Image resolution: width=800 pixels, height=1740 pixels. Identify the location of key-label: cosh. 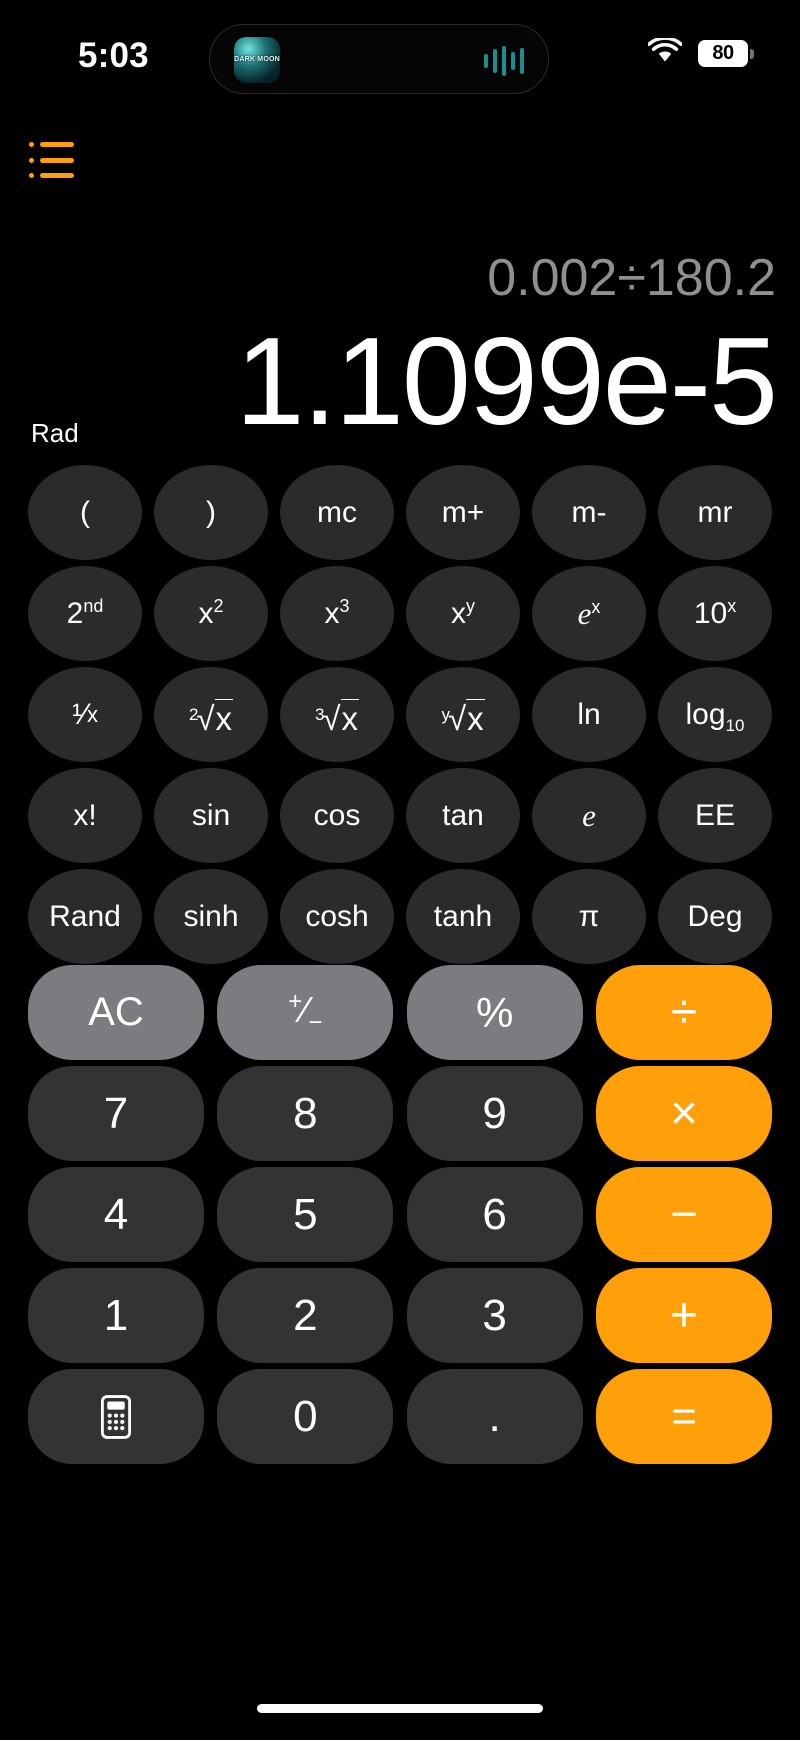
(337, 916).